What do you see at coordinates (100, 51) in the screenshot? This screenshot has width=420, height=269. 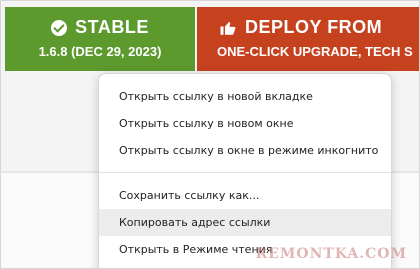 I see `stable-version: 1.6.8 (DEC 29, 2023)` at bounding box center [100, 51].